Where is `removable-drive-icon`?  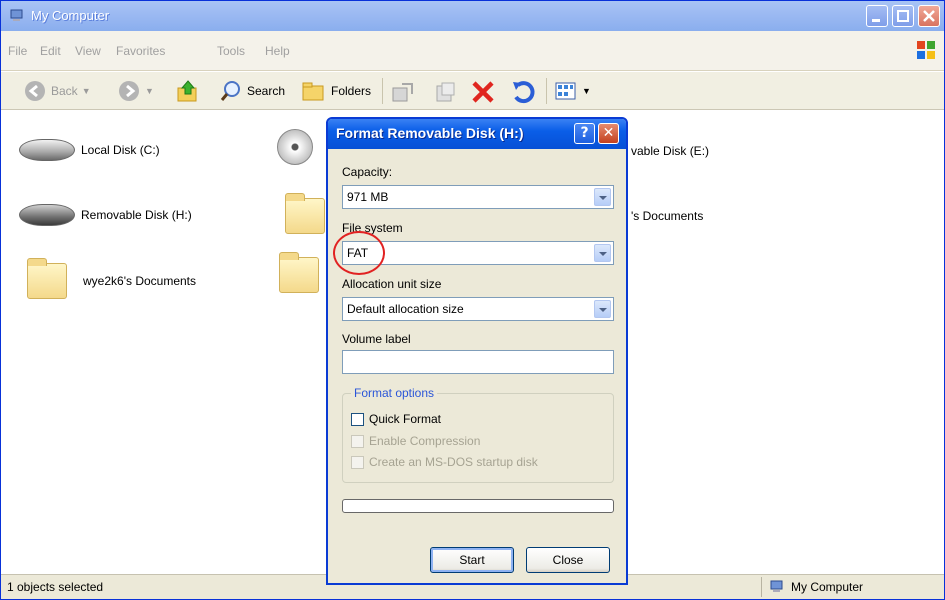
removable-drive-icon is located at coordinates (47, 215).